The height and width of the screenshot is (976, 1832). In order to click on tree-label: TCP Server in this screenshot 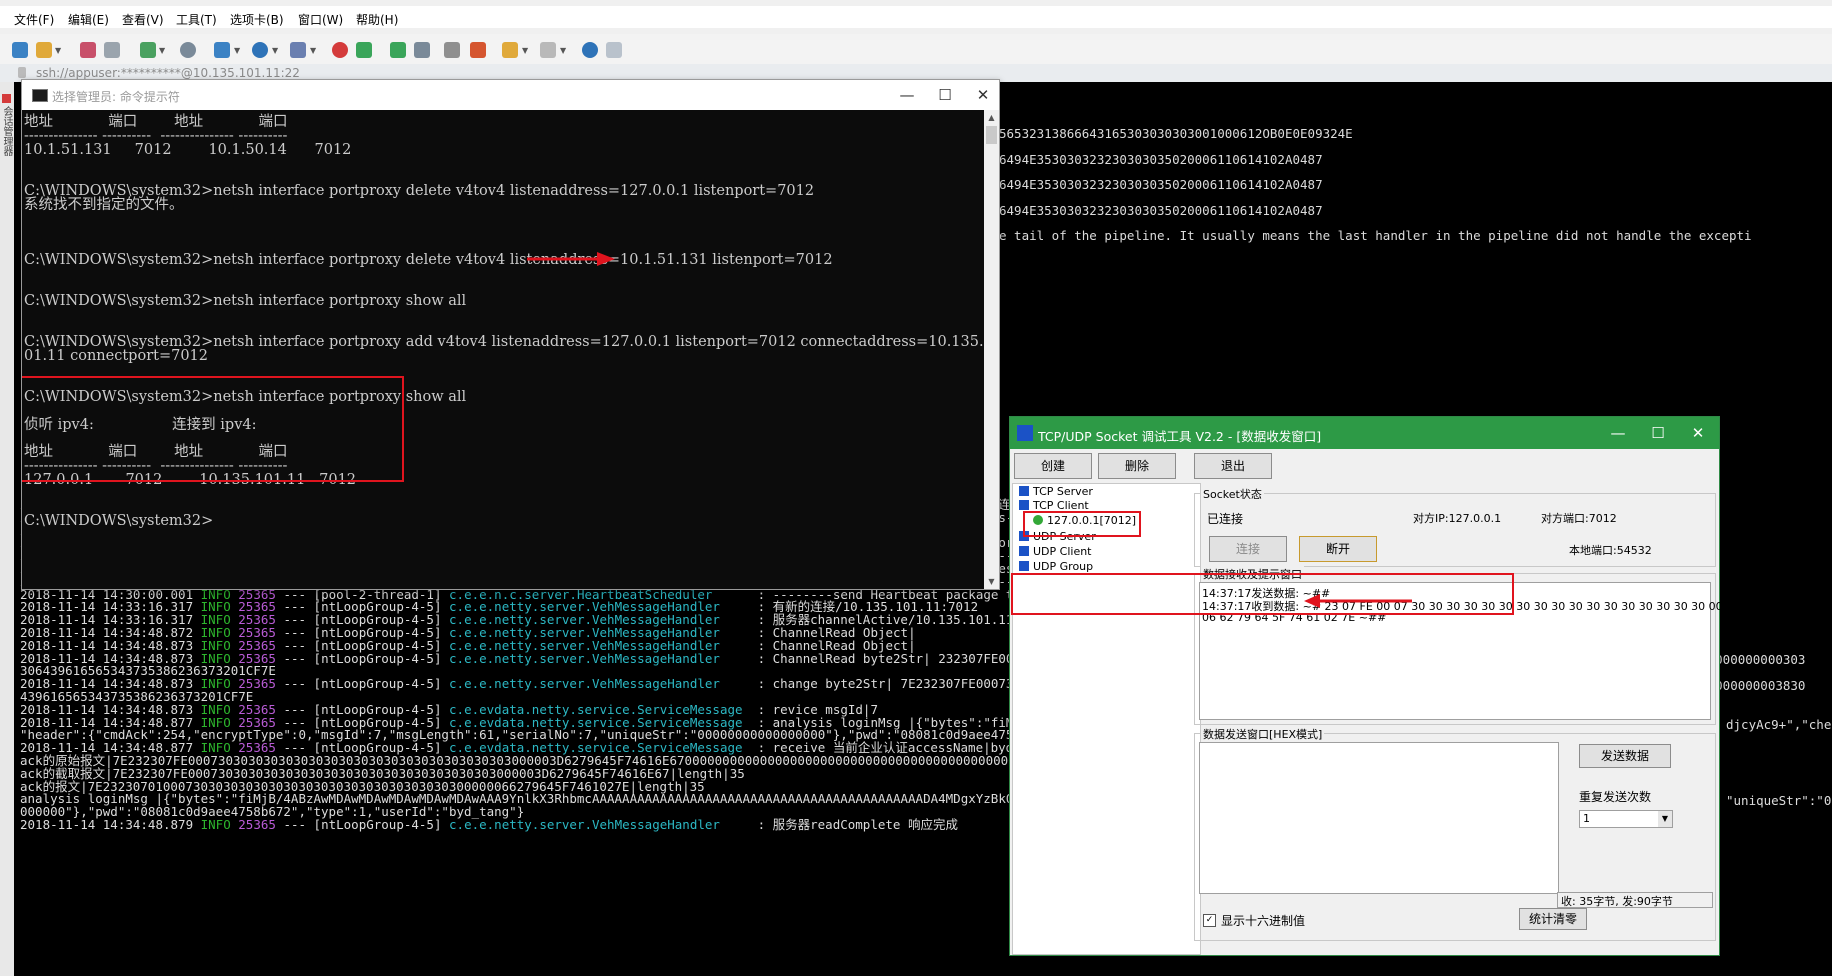, I will do `click(1063, 491)`.